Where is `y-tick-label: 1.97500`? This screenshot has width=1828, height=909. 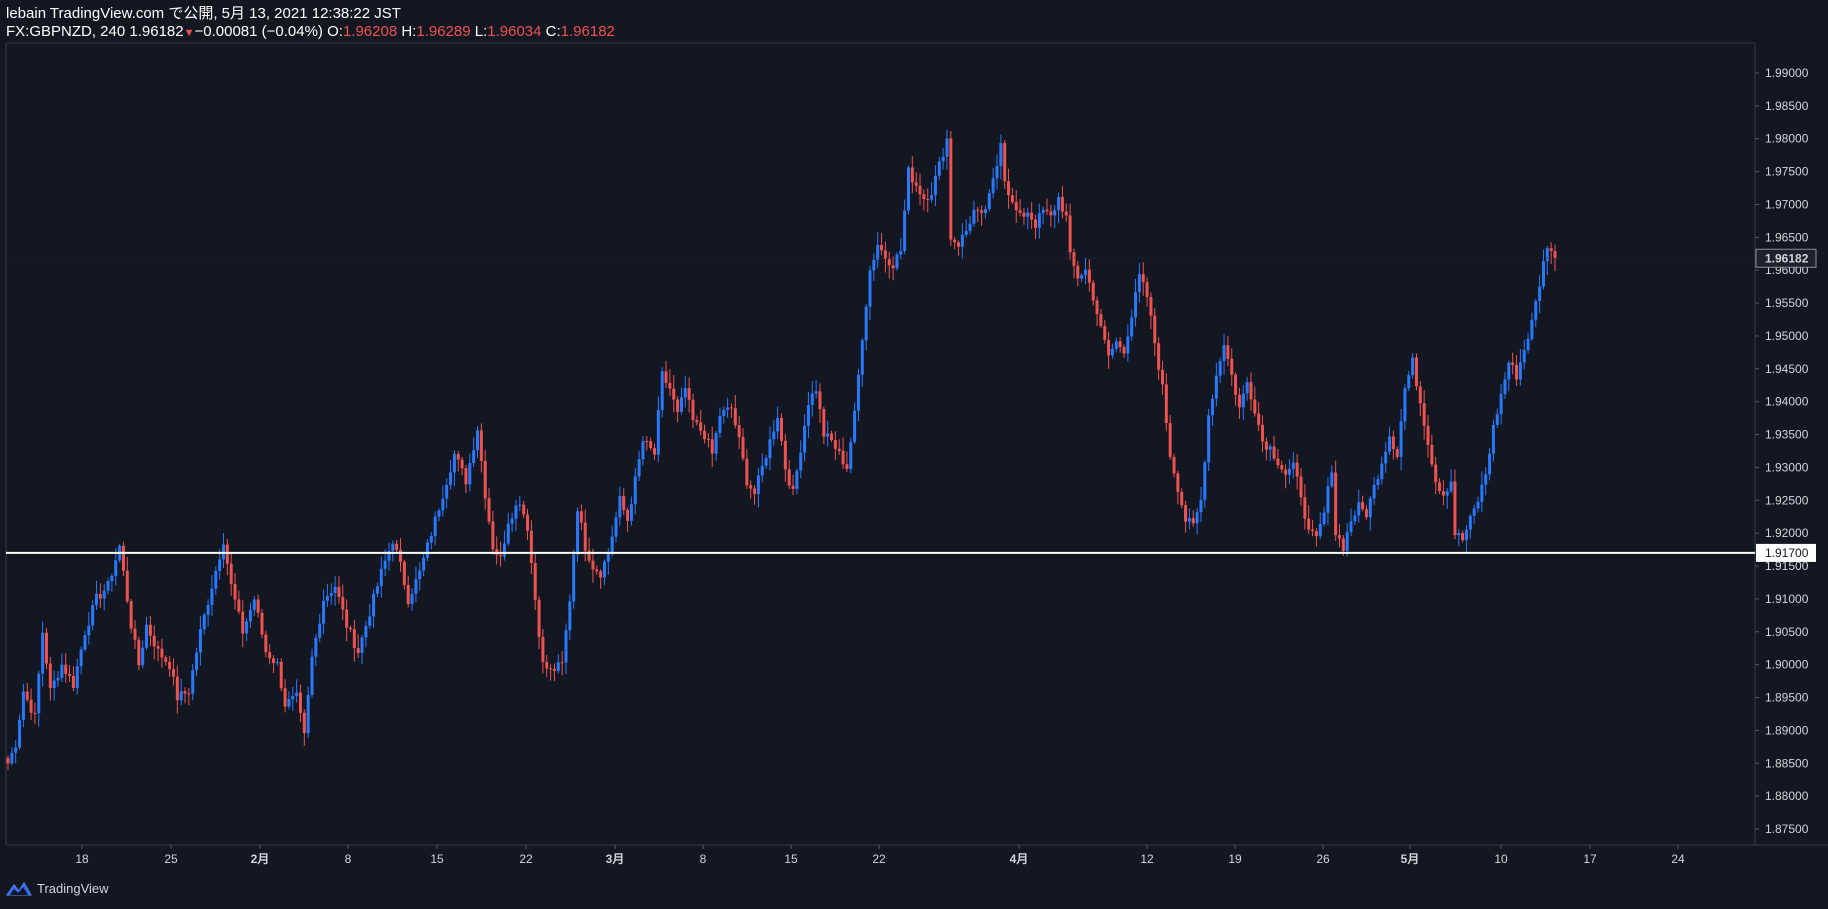 y-tick-label: 1.97500 is located at coordinates (1787, 172).